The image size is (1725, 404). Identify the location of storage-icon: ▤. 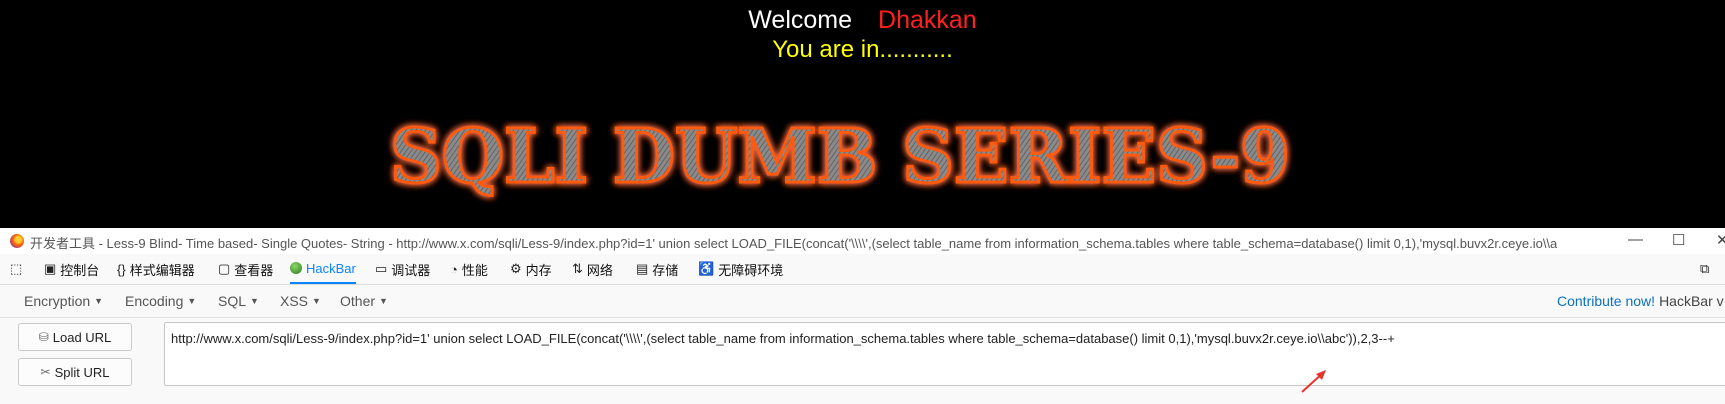
(642, 268).